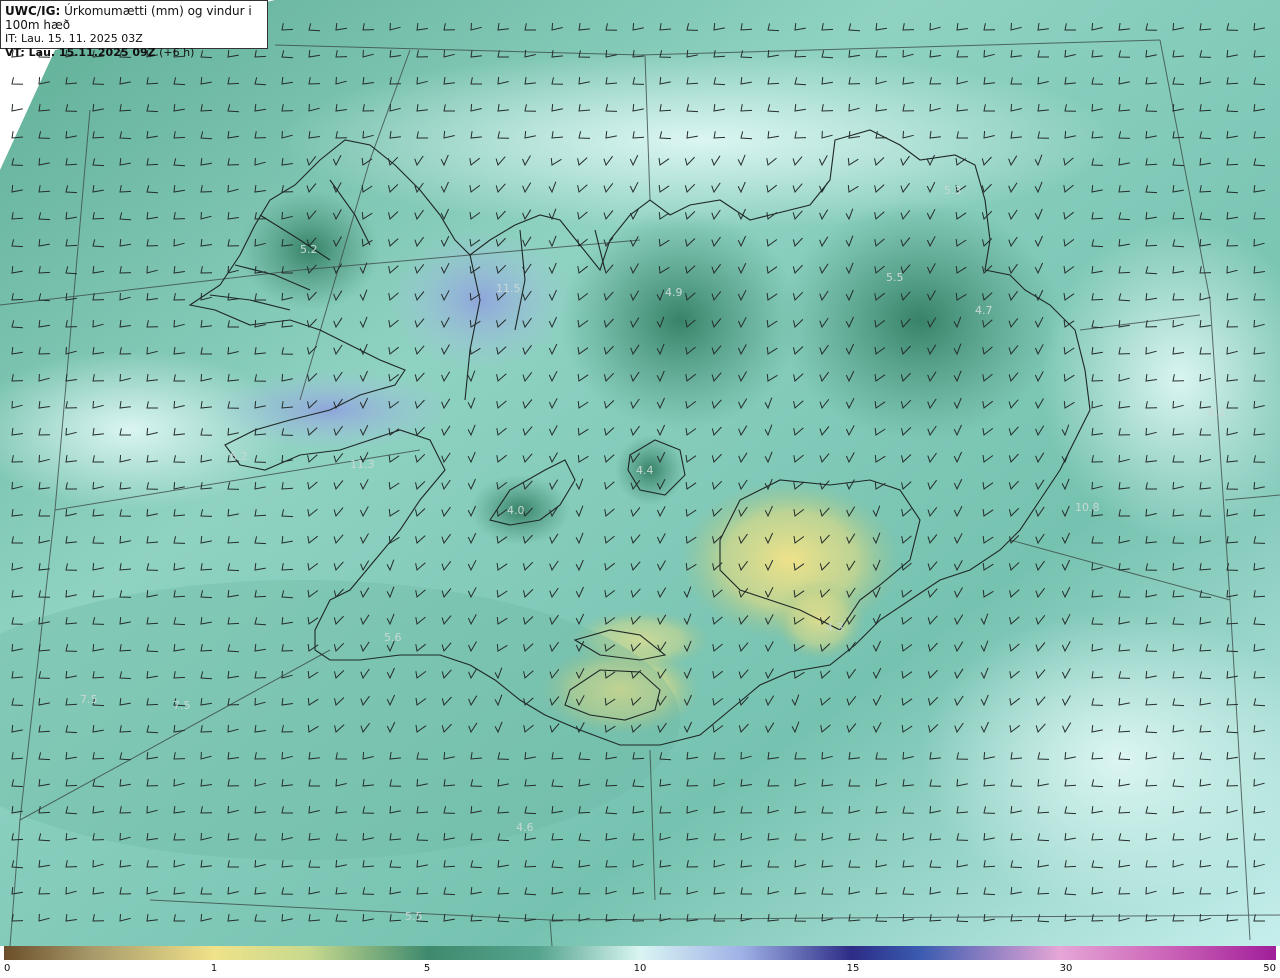 This screenshot has height=978, width=1280. Describe the element at coordinates (640, 968) in the screenshot. I see `colorbar-tick: 10` at that location.